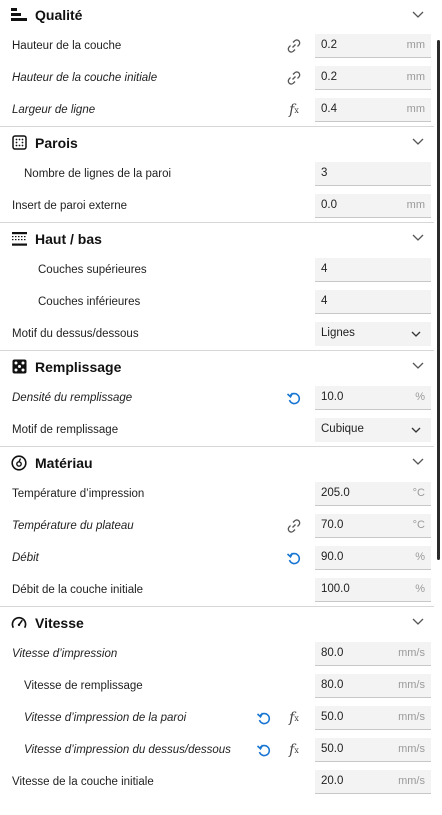 This screenshot has width=442, height=815. Describe the element at coordinates (25, 558) in the screenshot. I see `setting-label: Débit` at that location.